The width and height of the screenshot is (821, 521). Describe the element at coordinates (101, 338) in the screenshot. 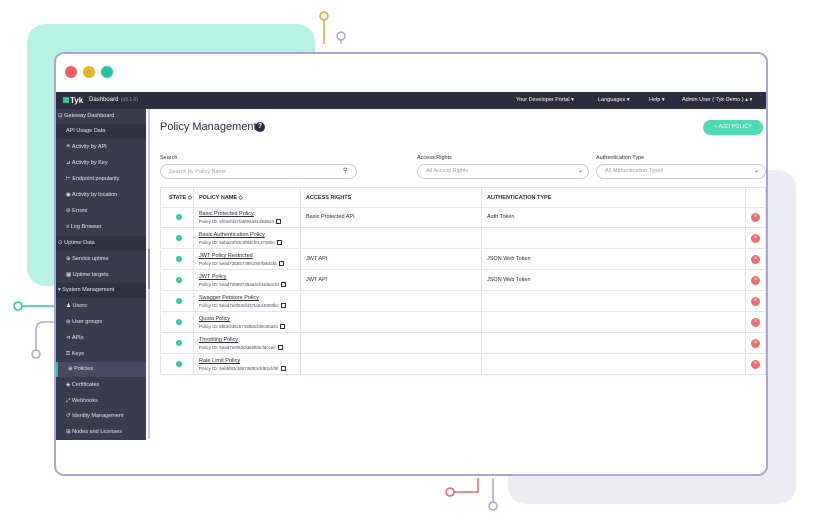

I see `sidebar-item-apis: ⊲ APIs` at that location.